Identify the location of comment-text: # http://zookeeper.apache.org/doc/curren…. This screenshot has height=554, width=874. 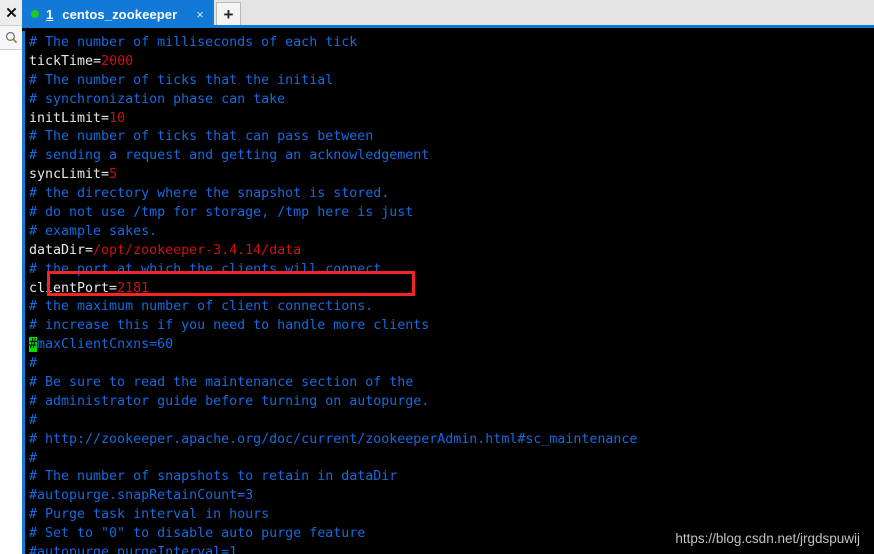
(333, 439).